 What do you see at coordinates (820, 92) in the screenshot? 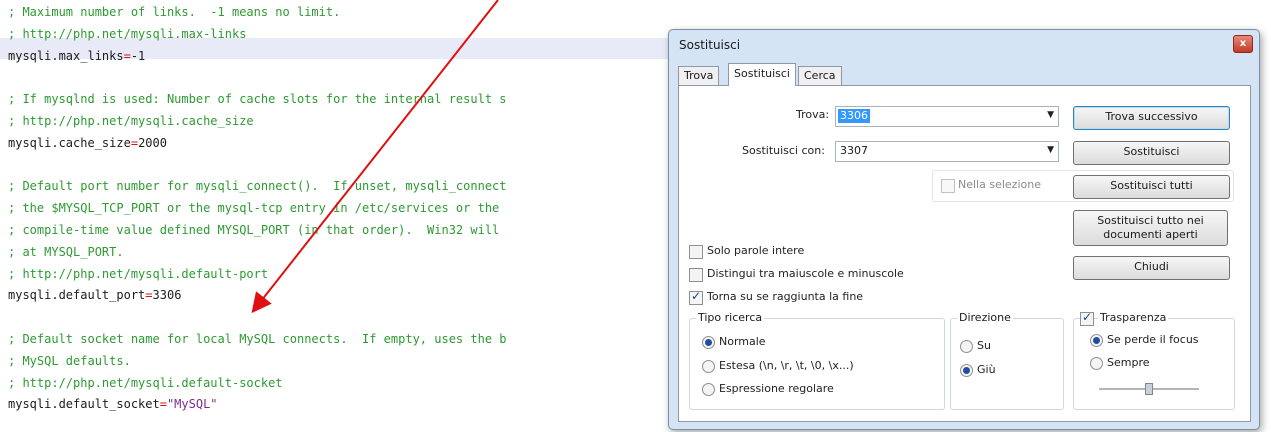
I see `tab-find-in-files: Cerca nei file` at bounding box center [820, 92].